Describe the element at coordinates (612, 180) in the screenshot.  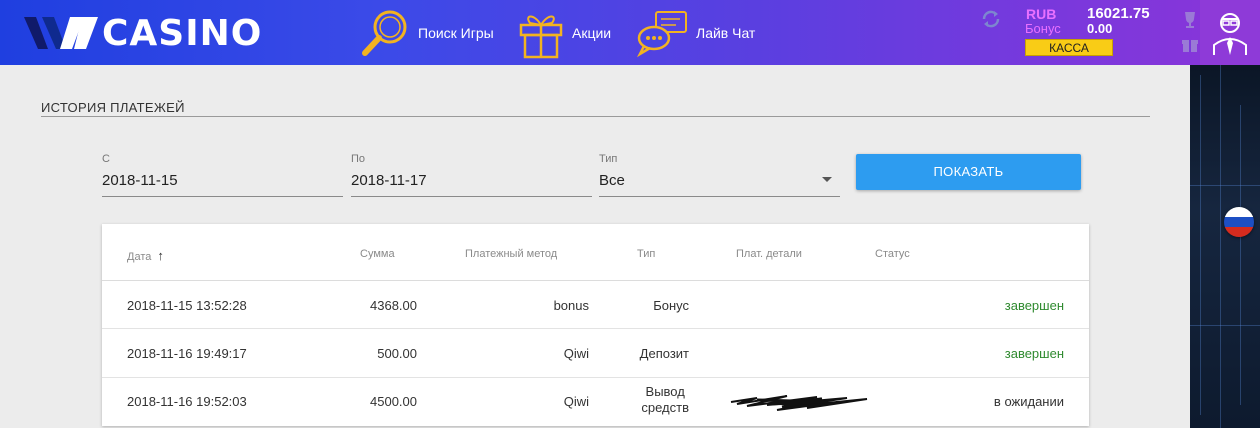
I see `type-value: Все` at that location.